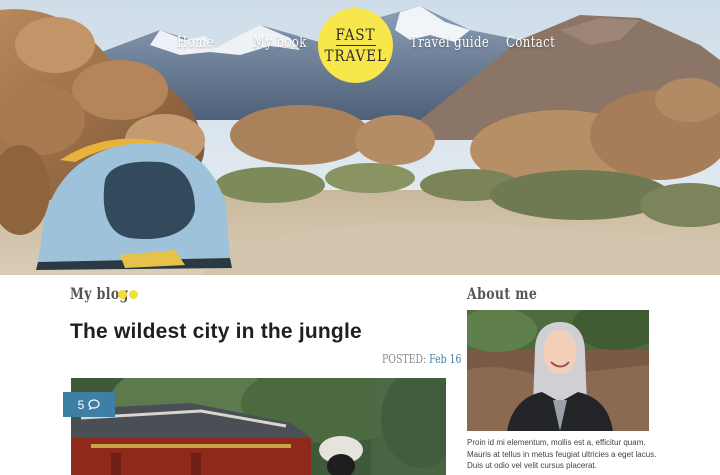  Describe the element at coordinates (404, 359) in the screenshot. I see `posted-label: POSTED:` at that location.